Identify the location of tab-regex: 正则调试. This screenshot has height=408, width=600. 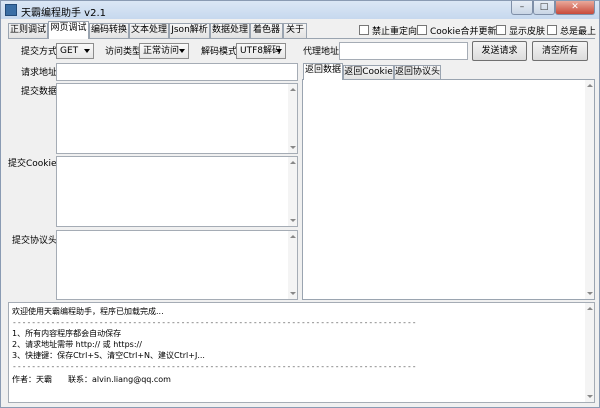
(28, 30).